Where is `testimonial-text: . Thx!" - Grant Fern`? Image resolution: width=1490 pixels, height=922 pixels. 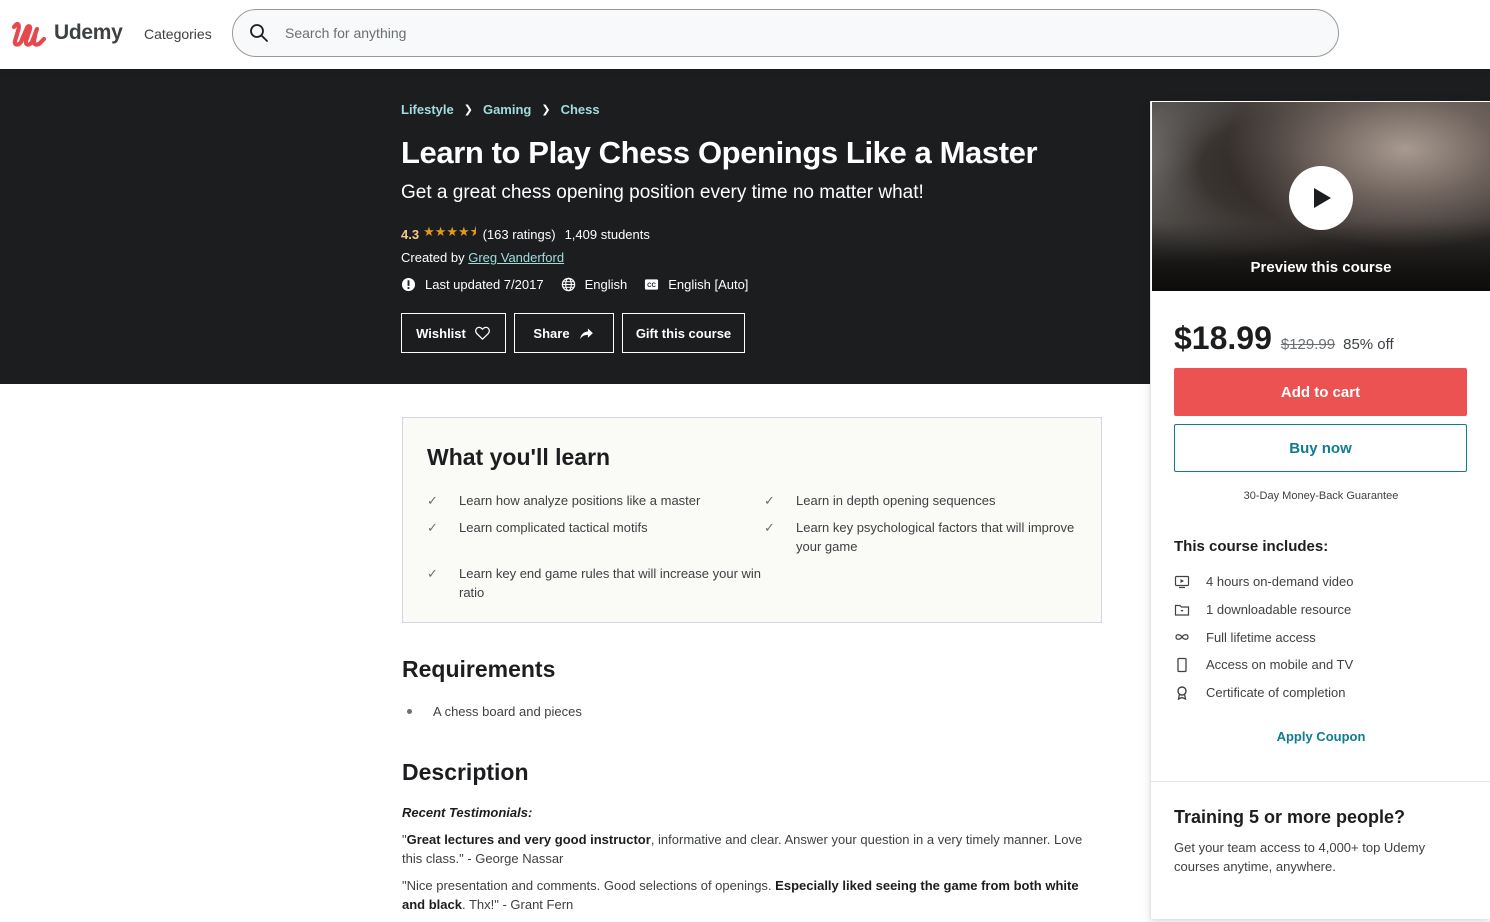 testimonial-text: . Thx!" - Grant Fern is located at coordinates (517, 904).